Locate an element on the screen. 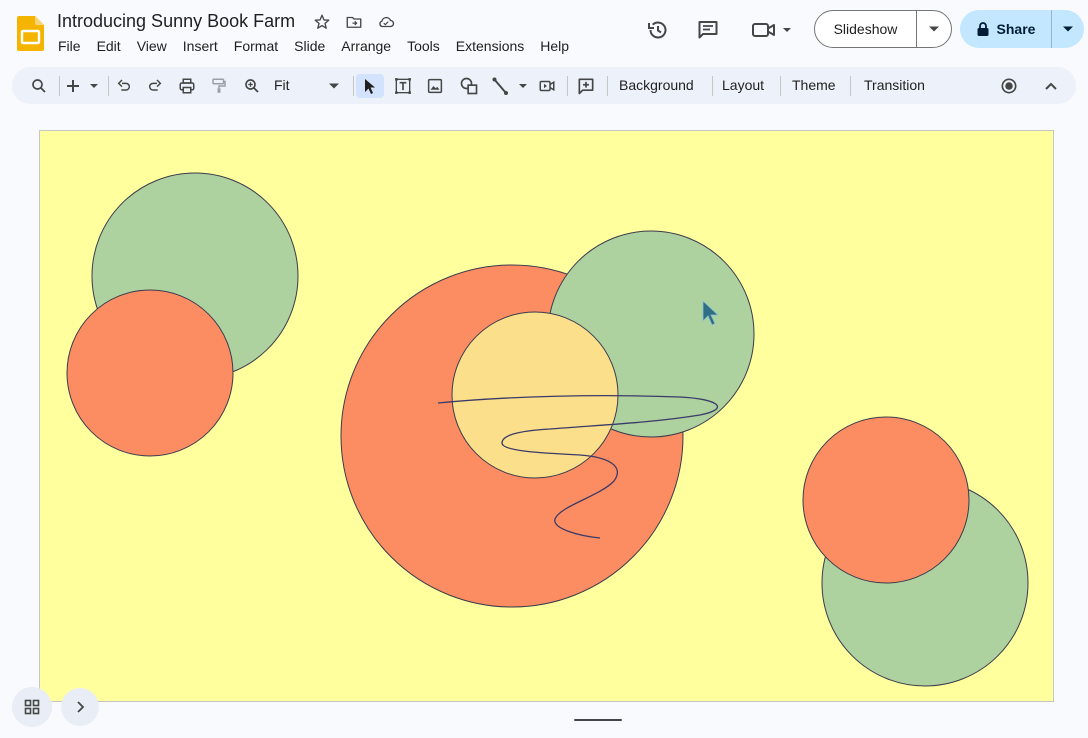 Image resolution: width=1088 pixels, height=738 pixels. comments-icon is located at coordinates (708, 30).